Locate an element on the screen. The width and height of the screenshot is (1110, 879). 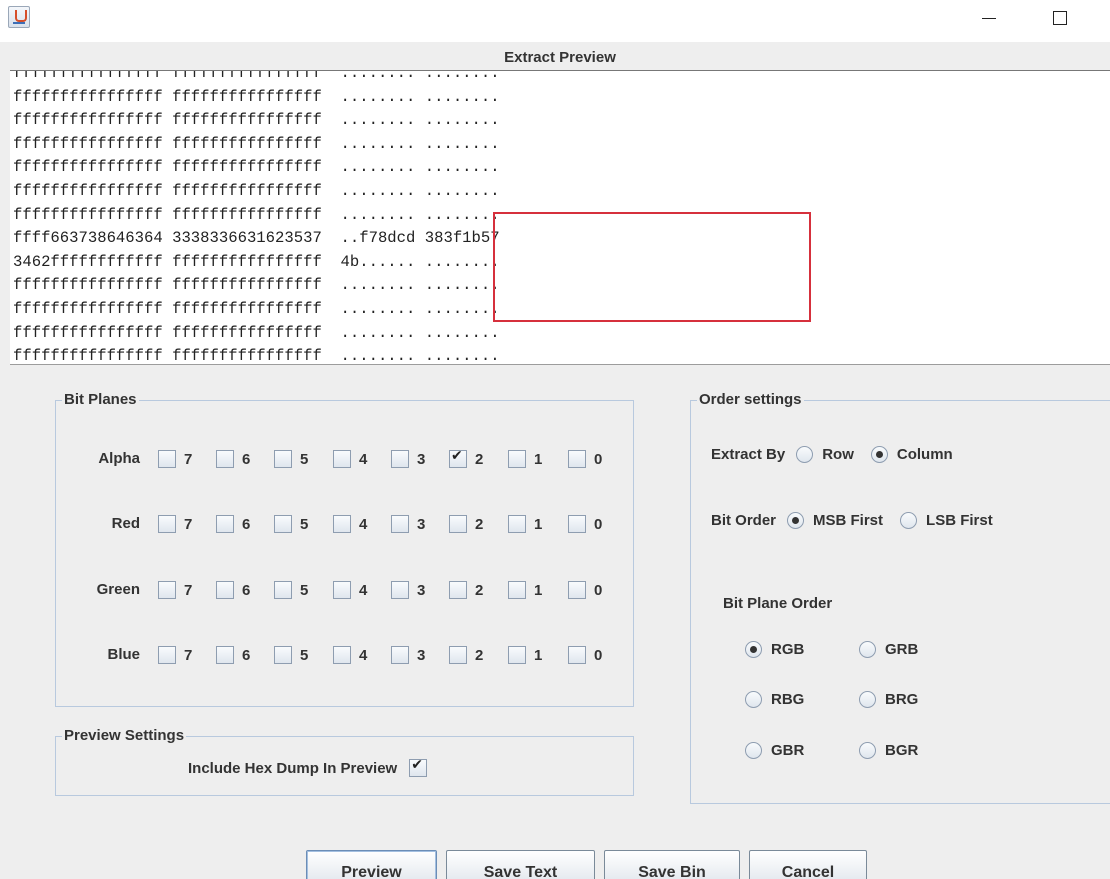
bit-checkbox-red-7: 7 is located at coordinates (175, 524).